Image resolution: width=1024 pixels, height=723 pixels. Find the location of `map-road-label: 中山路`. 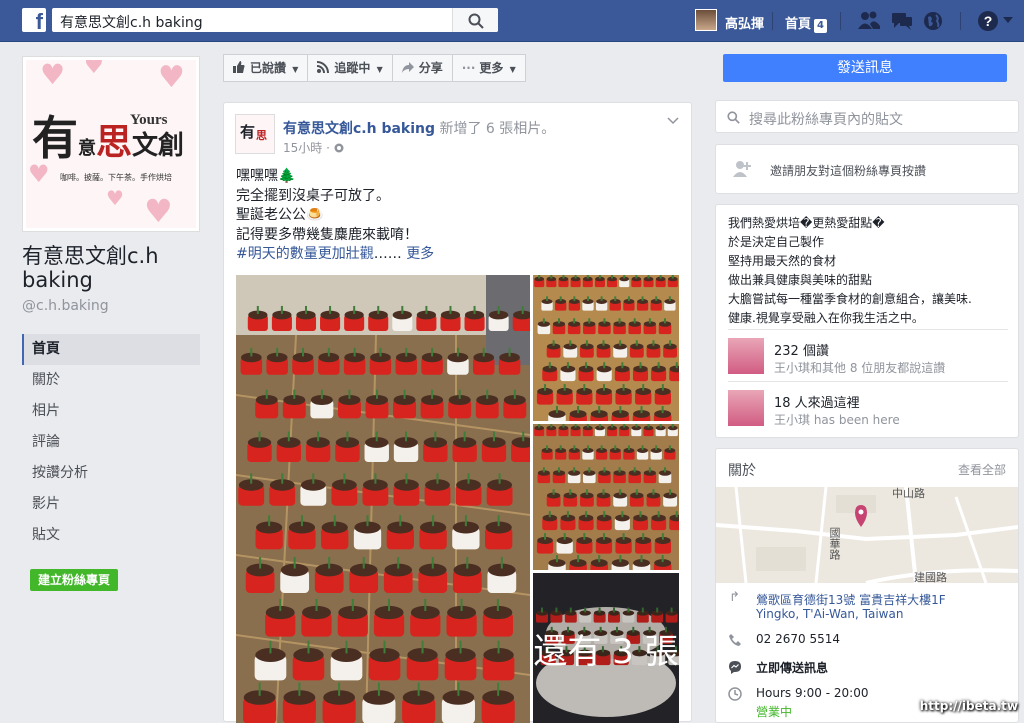

map-road-label: 中山路 is located at coordinates (908, 494).